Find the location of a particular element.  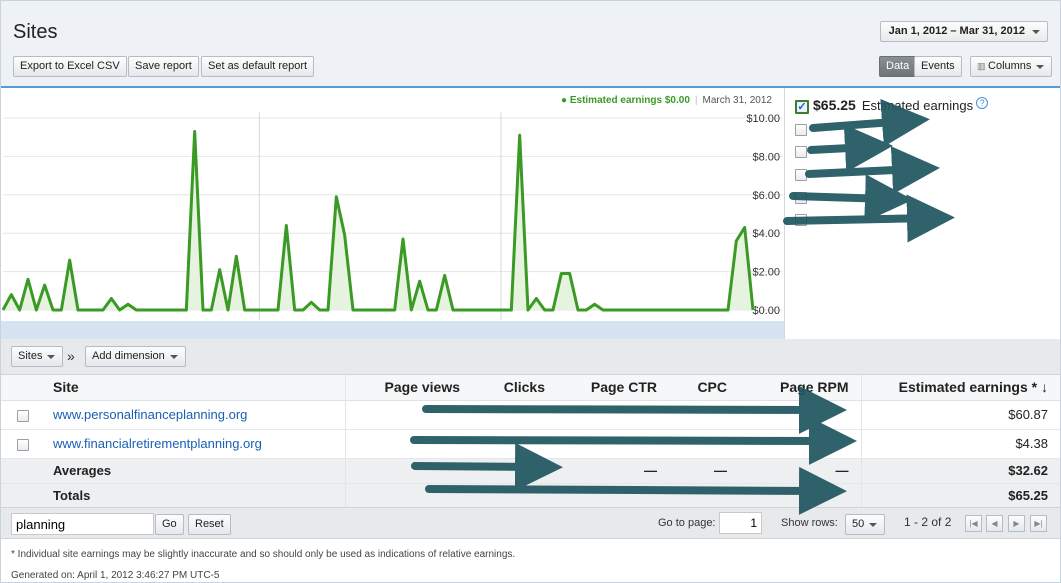

averages-cpc: — is located at coordinates (704, 471).